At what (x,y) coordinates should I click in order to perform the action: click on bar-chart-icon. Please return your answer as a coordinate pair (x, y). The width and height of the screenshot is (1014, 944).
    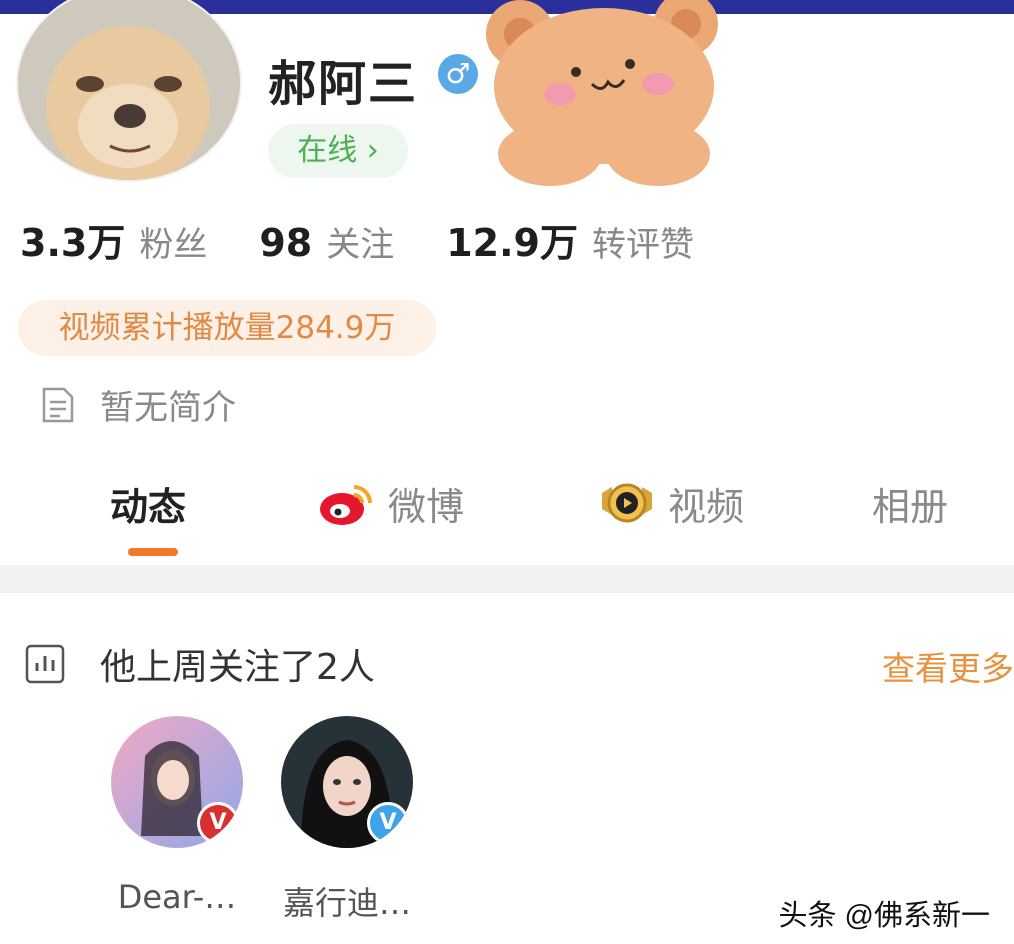
    Looking at the image, I should click on (45, 664).